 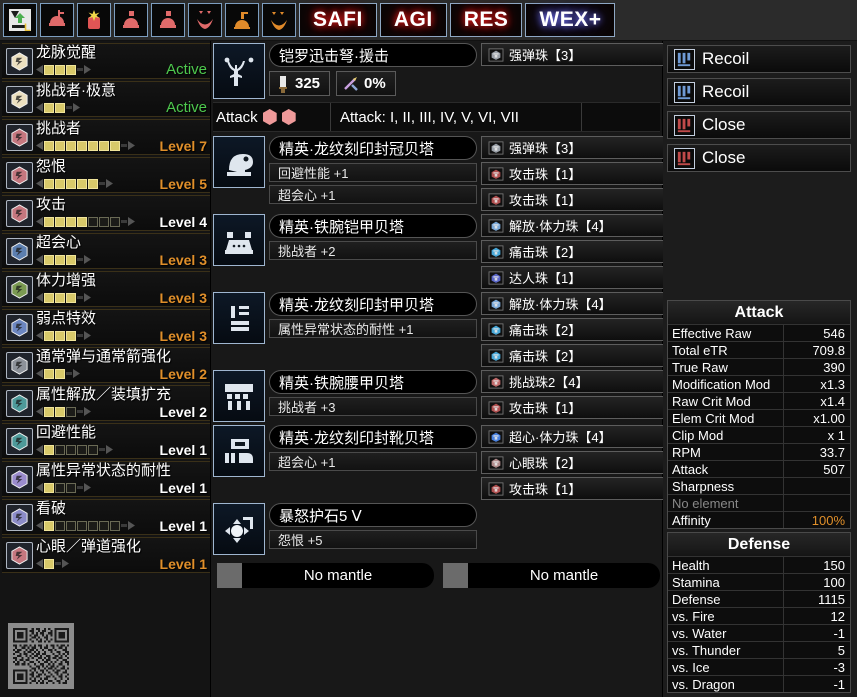 What do you see at coordinates (373, 515) in the screenshot?
I see `armor-name: 暴怒护石5 Ⅴ` at bounding box center [373, 515].